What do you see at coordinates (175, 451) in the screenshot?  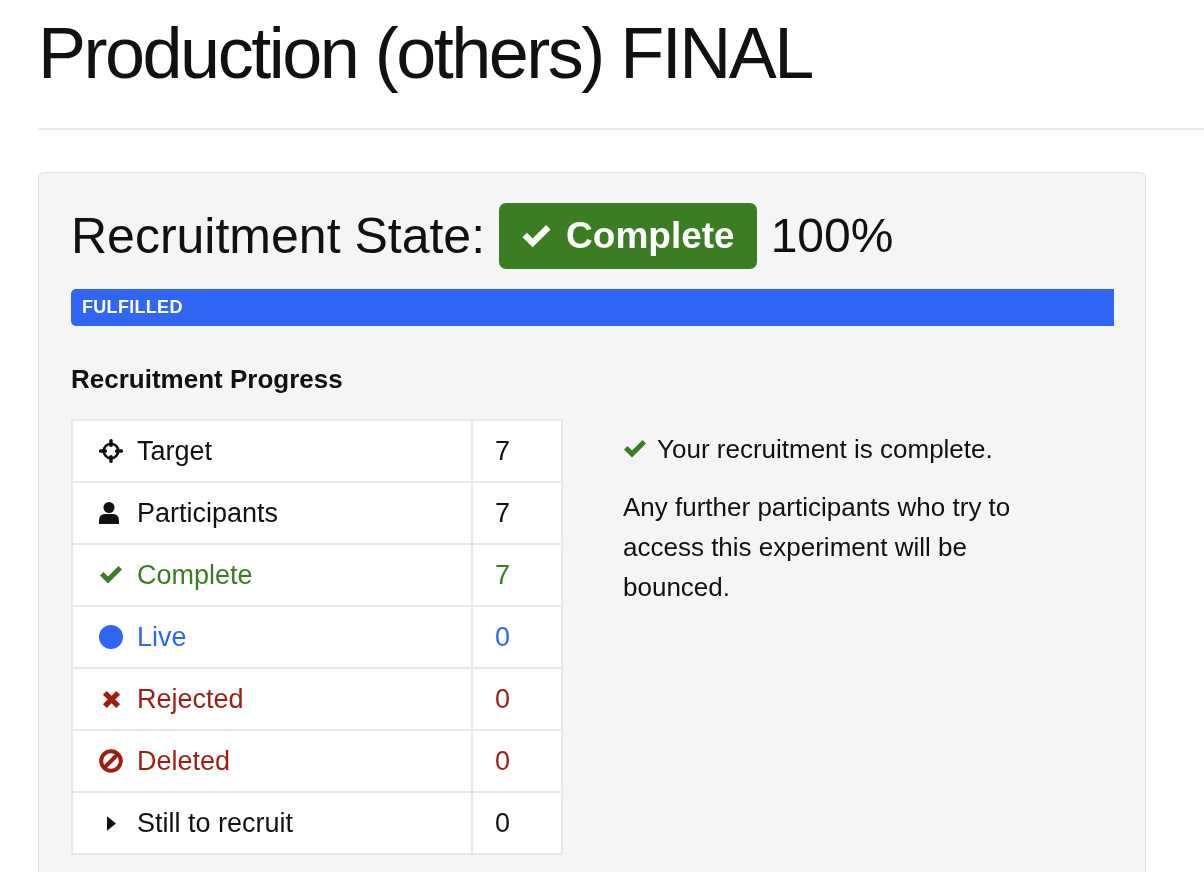 I see `row-label: Target` at bounding box center [175, 451].